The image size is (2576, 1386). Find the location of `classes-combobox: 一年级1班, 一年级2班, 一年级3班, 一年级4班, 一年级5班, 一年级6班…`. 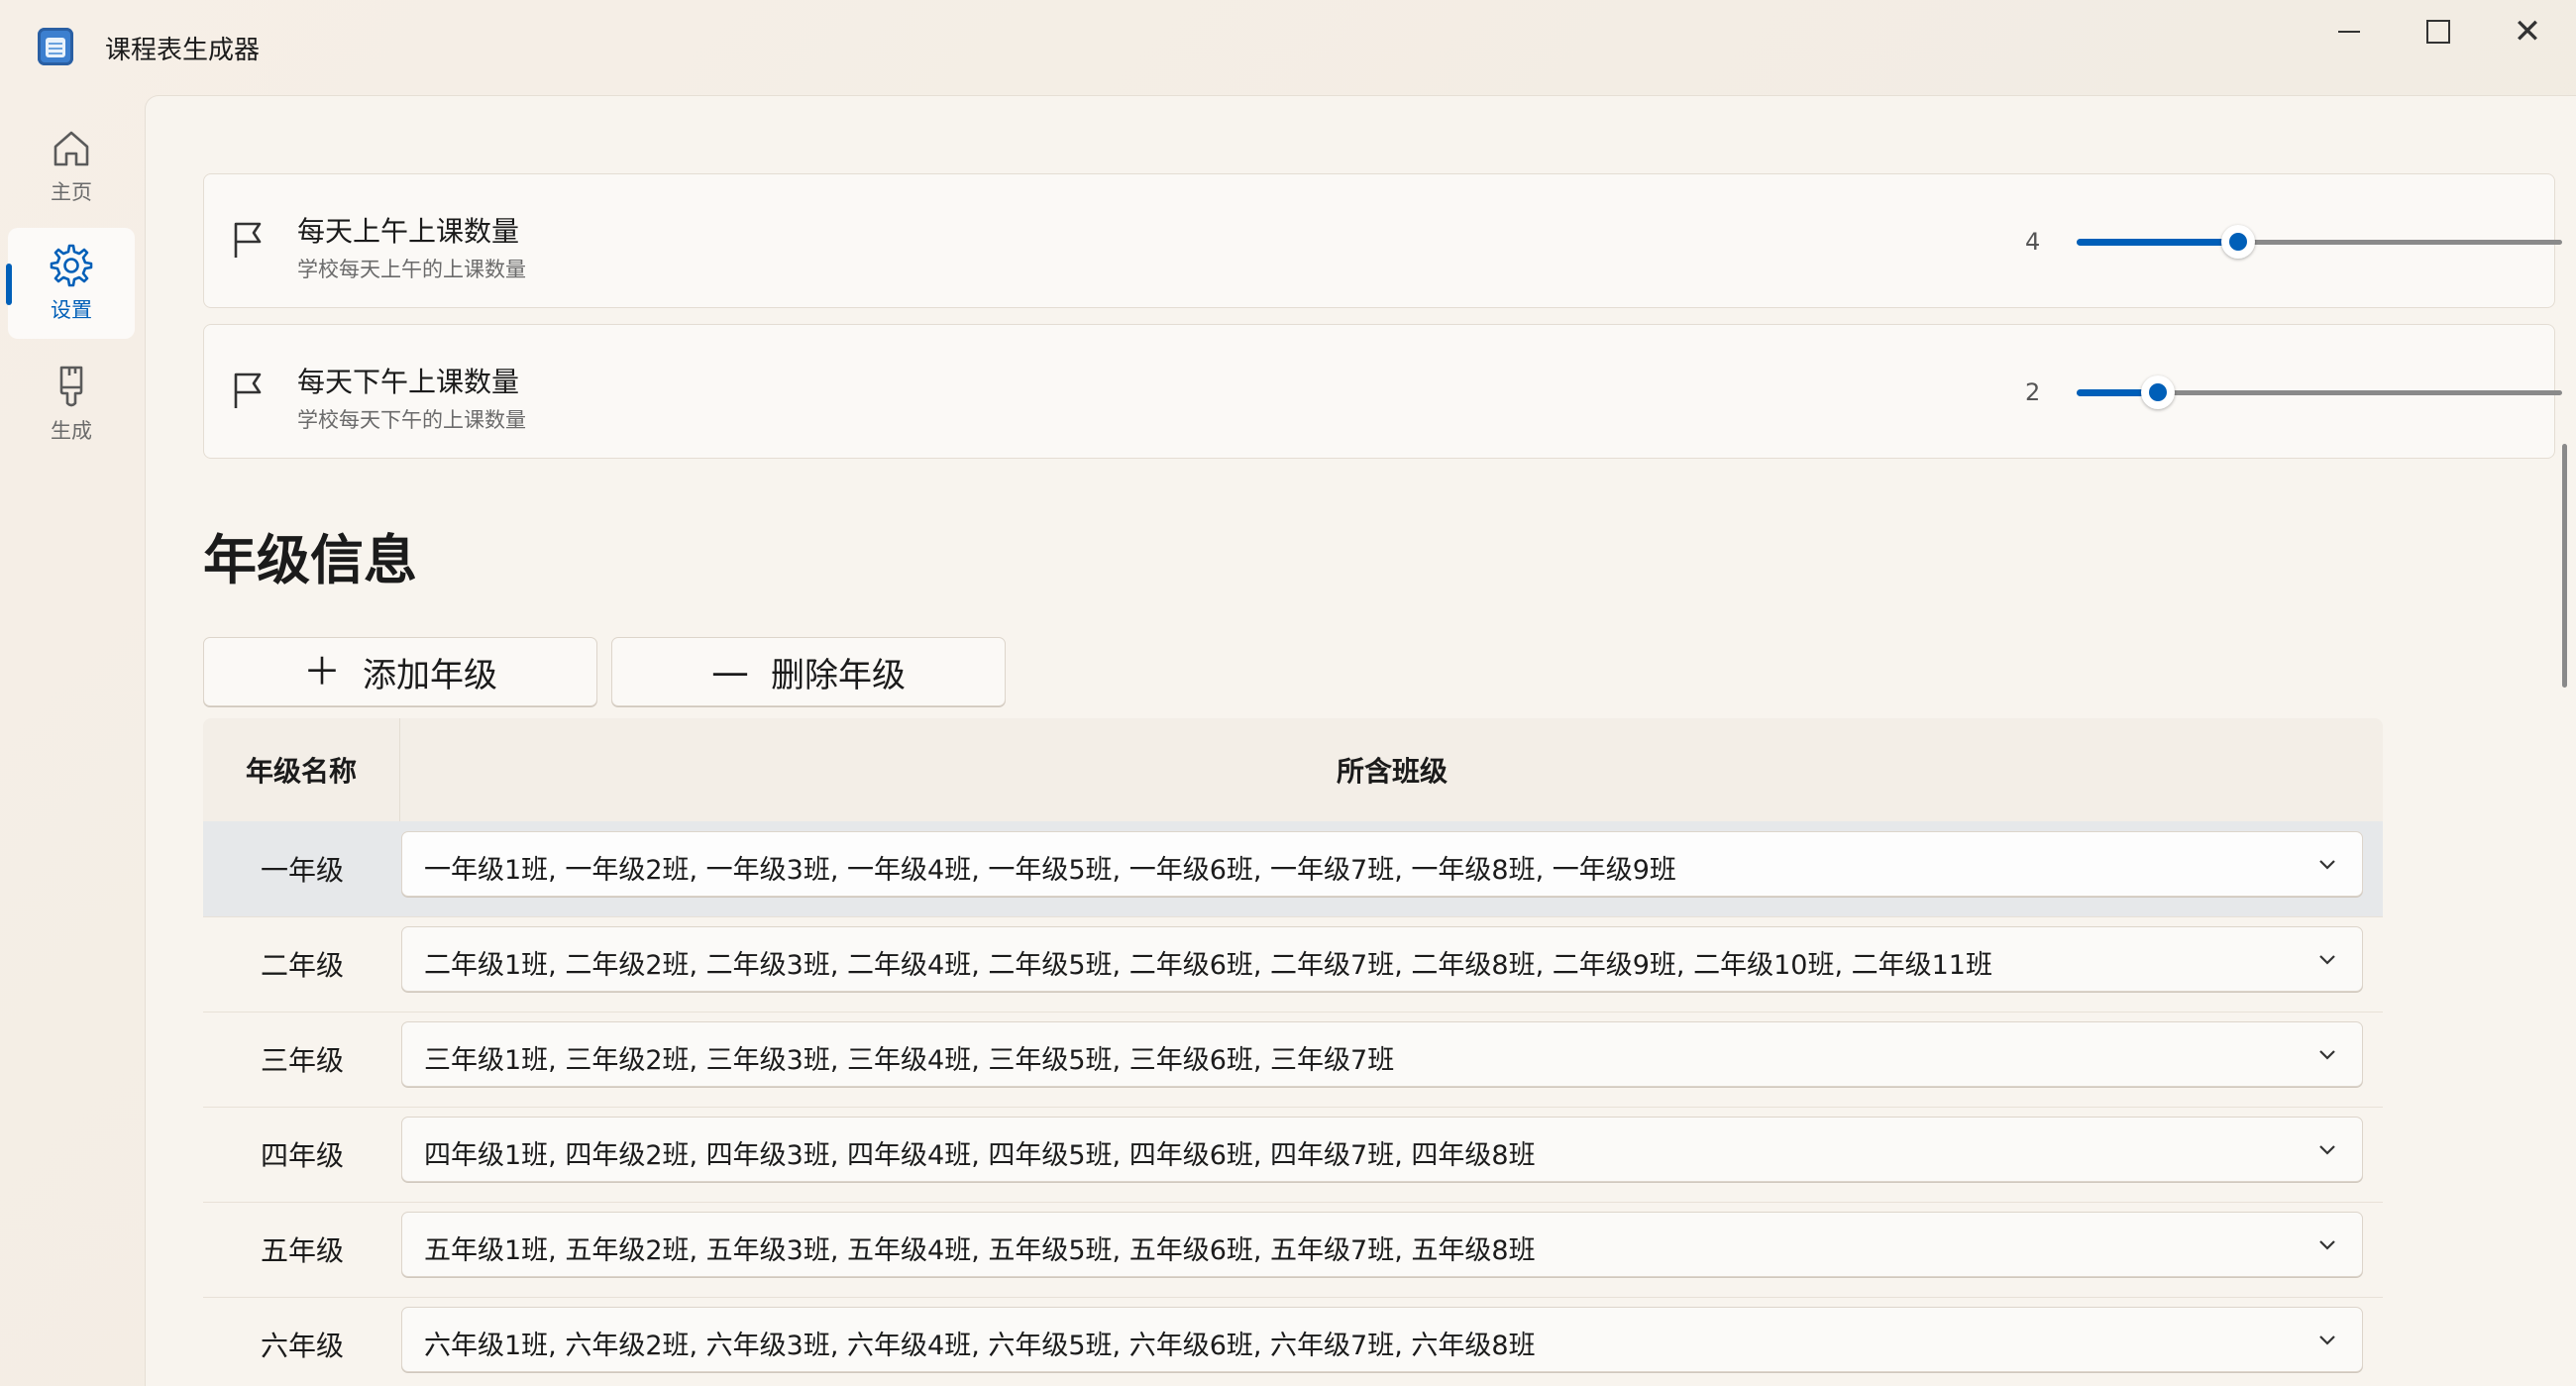

classes-combobox: 一年级1班, 一年级2班, 一年级3班, 一年级4班, 一年级5班, 一年级6班… is located at coordinates (1382, 864).